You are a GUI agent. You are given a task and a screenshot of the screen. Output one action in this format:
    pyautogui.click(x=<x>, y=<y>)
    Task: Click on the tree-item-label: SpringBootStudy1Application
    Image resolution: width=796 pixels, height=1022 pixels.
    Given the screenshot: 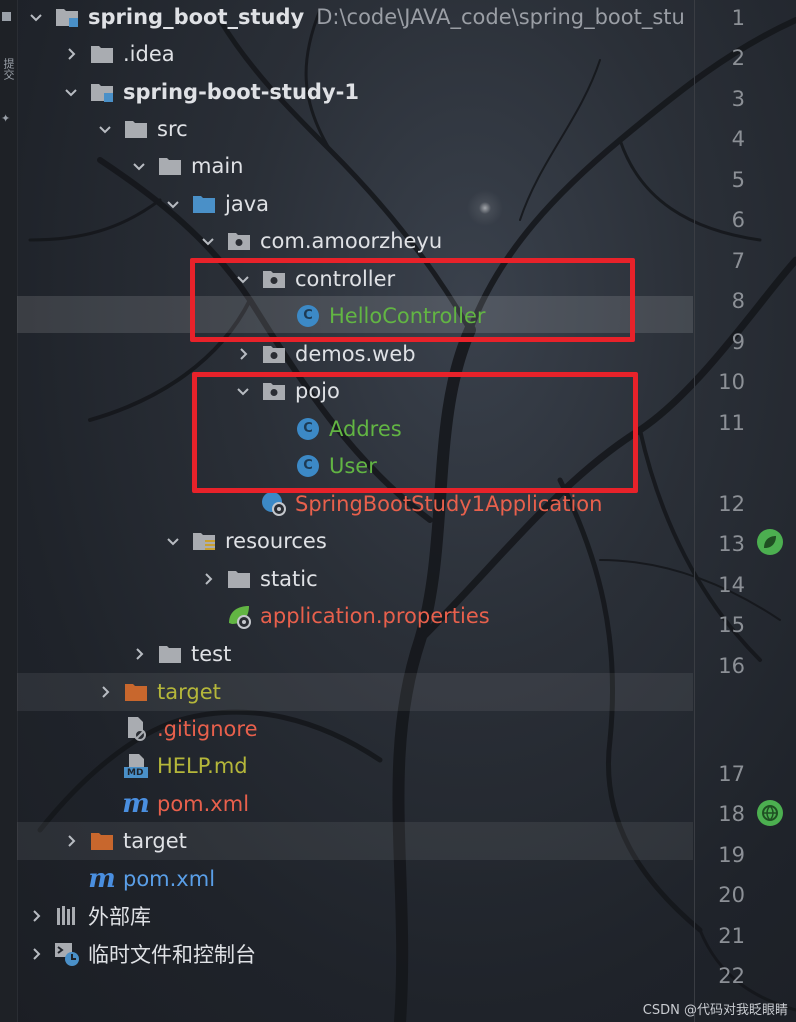 What is the action you would take?
    pyautogui.click(x=449, y=503)
    